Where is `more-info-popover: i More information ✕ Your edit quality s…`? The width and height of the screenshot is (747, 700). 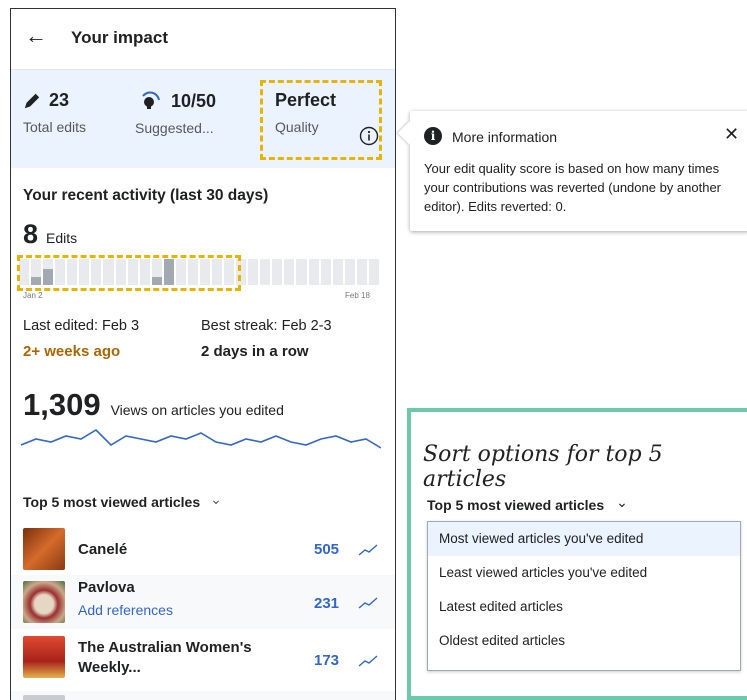
more-info-popover: i More information ✕ Your edit quality s… is located at coordinates (578, 171).